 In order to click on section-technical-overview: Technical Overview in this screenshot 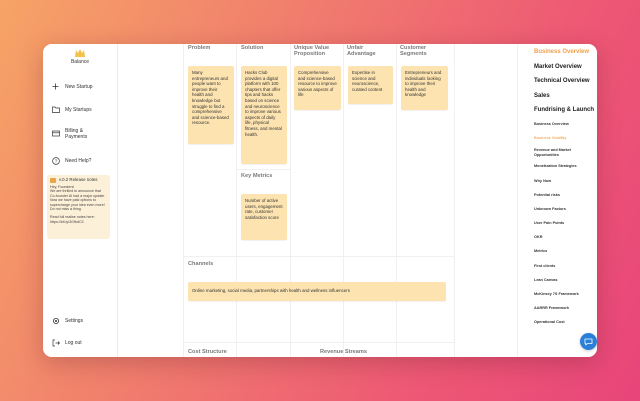, I will do `click(562, 81)`.